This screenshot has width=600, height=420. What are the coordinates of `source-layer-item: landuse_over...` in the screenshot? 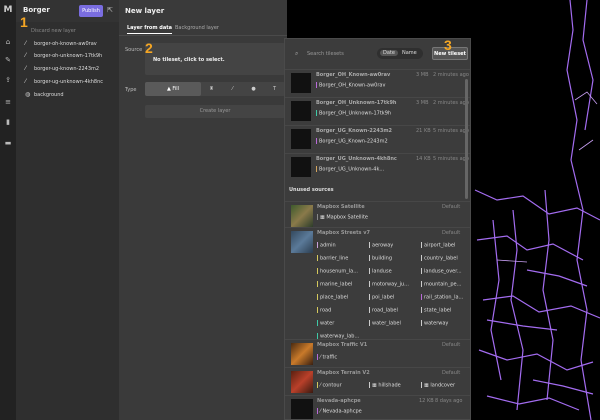 It's located at (445, 271).